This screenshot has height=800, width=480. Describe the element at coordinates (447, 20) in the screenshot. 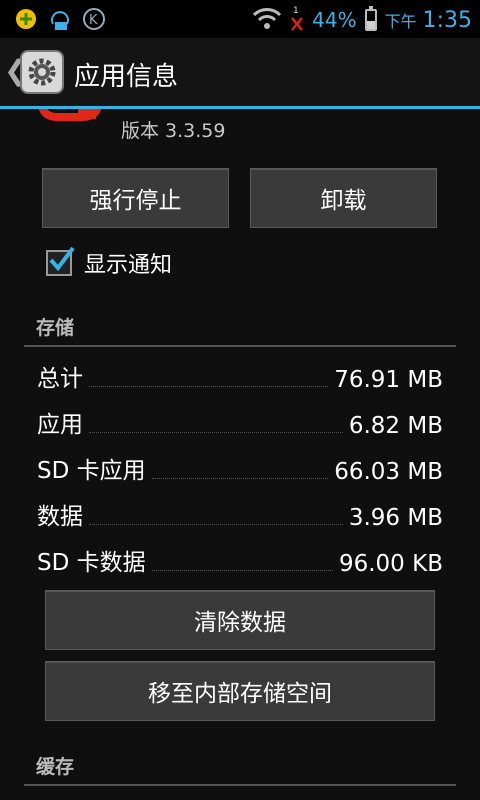

I see `clock: 1:35` at that location.